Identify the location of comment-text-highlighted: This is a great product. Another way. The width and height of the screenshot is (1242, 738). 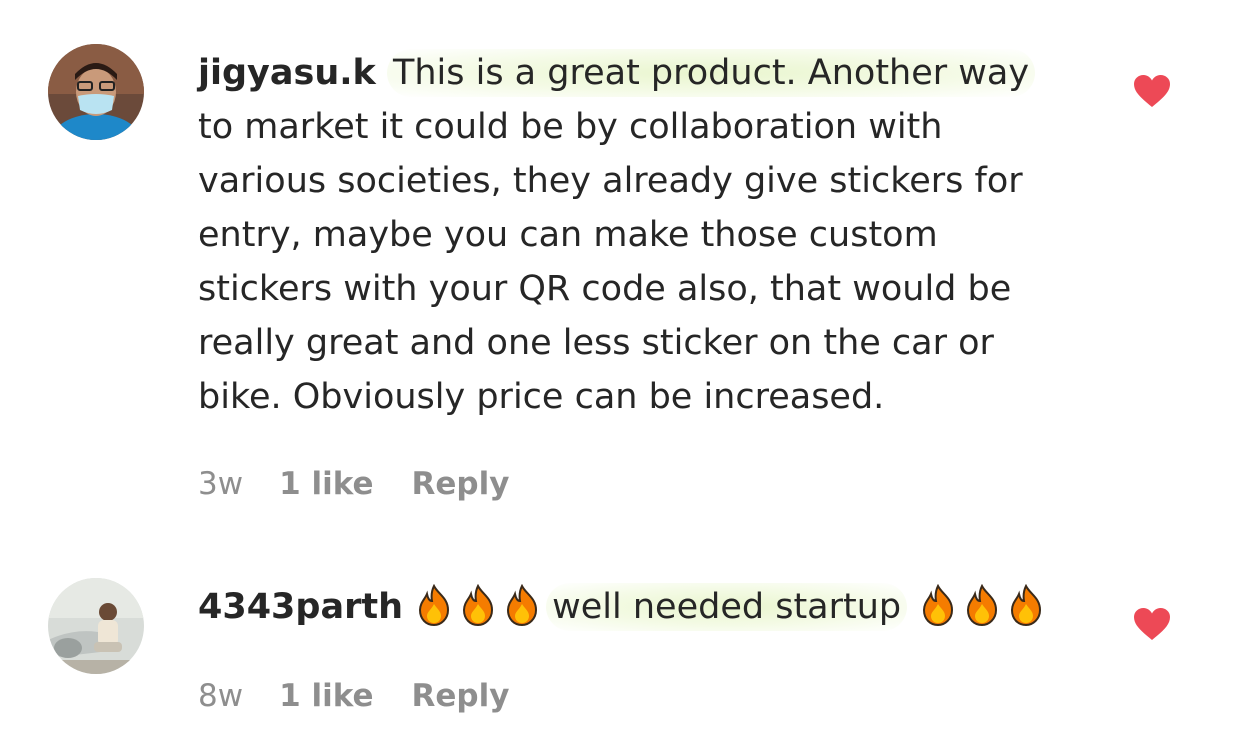
(711, 73).